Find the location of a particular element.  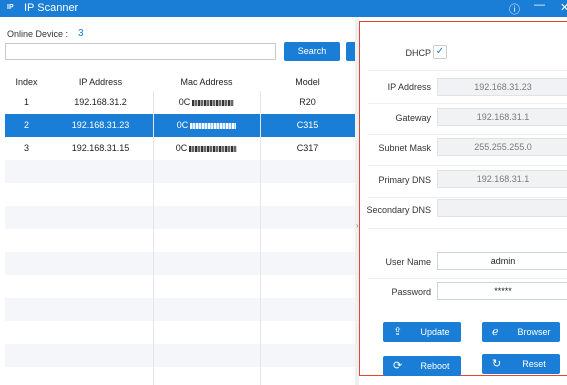

secondary-dns-label: Secondary DNS is located at coordinates (398, 210).